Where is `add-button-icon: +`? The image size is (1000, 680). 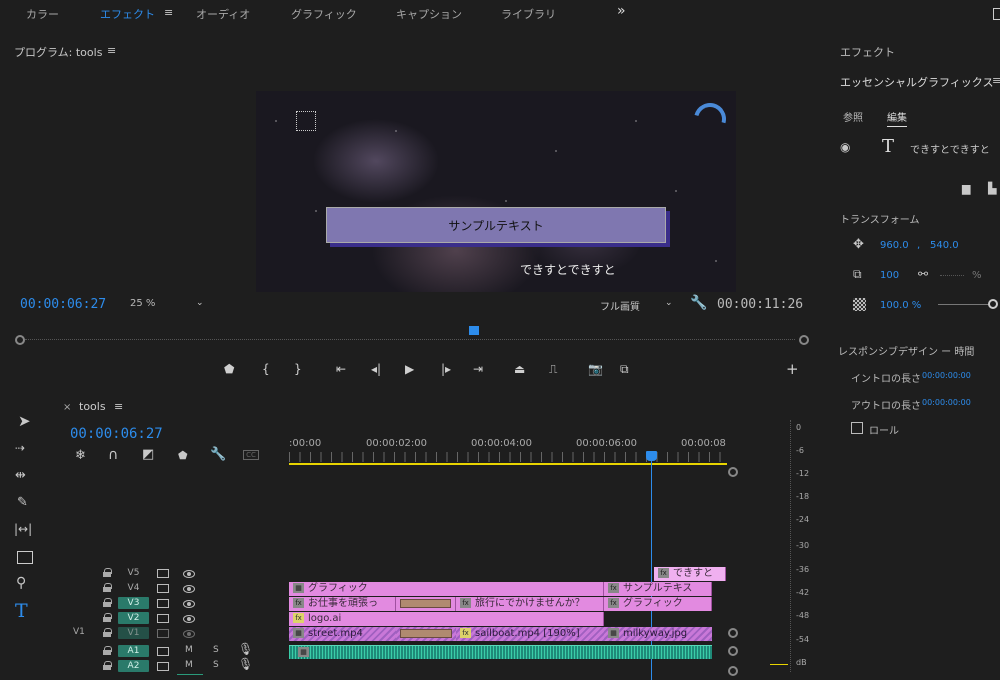 add-button-icon: + is located at coordinates (792, 369).